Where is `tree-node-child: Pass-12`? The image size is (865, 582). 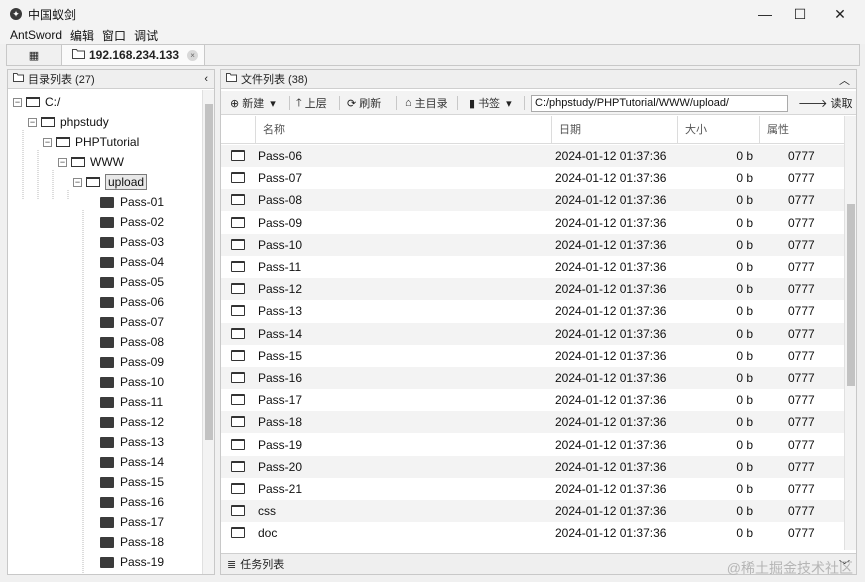
tree-node-child: Pass-12 is located at coordinates (132, 422).